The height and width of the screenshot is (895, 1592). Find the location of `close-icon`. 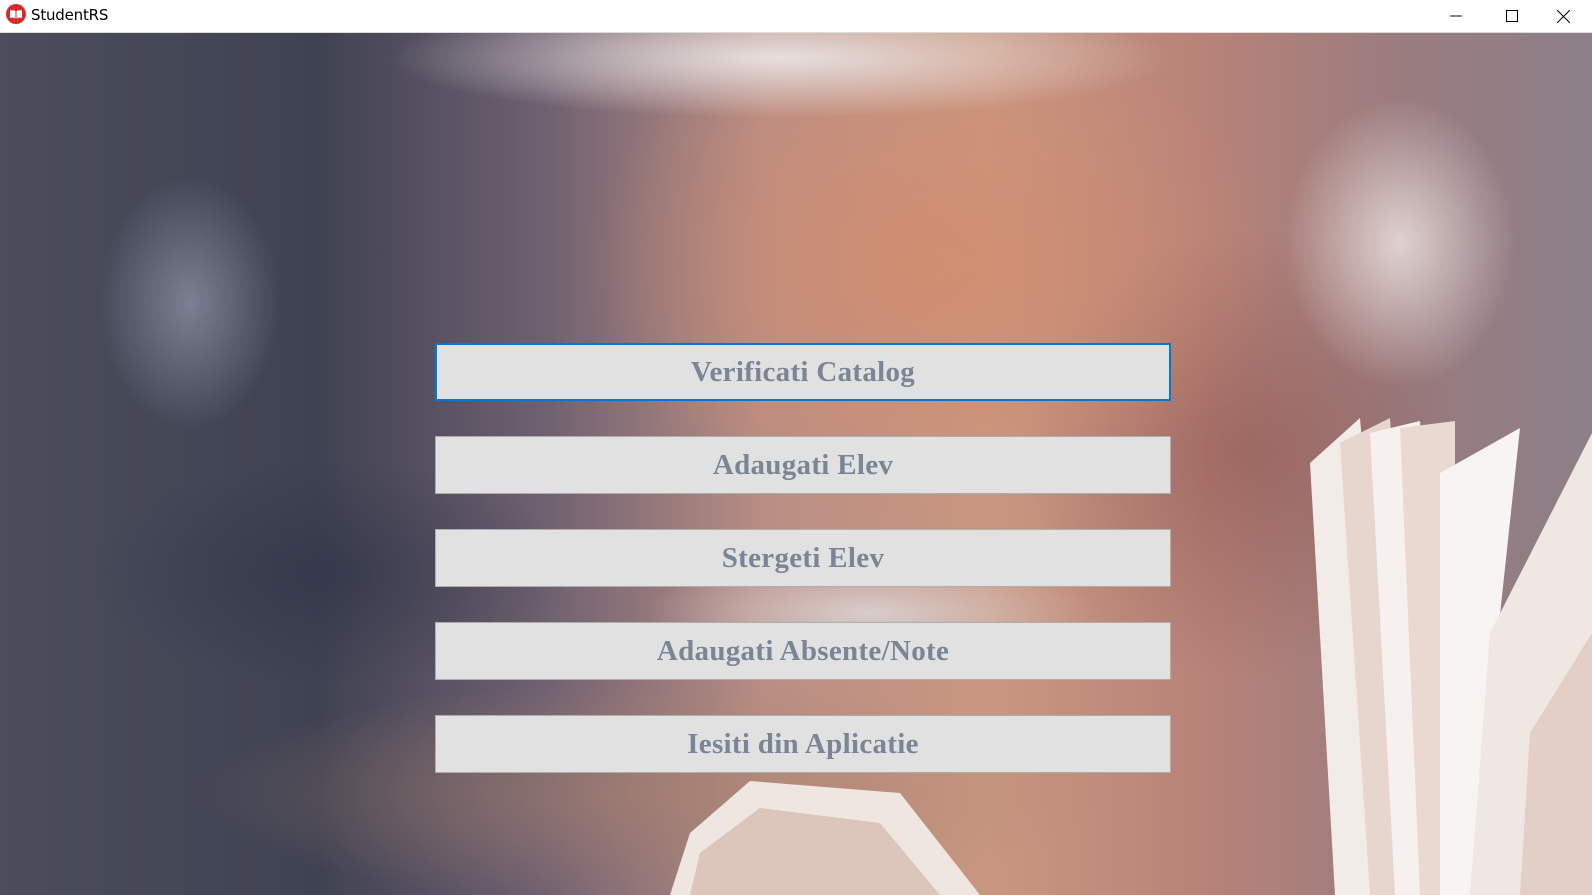

close-icon is located at coordinates (1563, 16).